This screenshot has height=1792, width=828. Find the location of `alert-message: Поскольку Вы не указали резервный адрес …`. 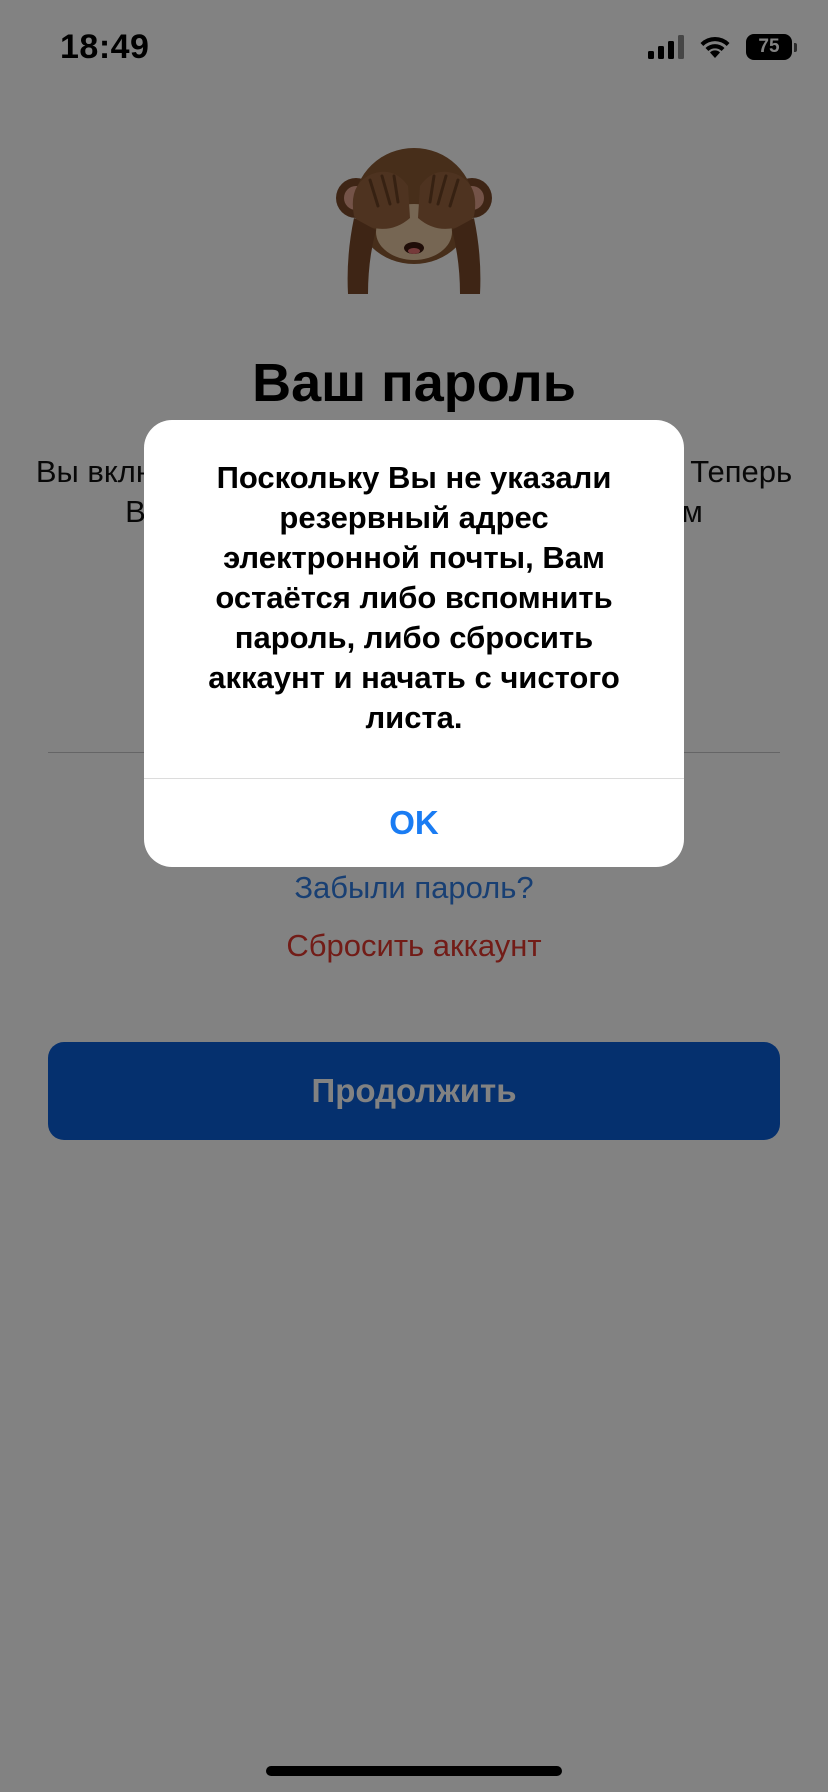

alert-message: Поскольку Вы не указали резервный адрес … is located at coordinates (414, 597).